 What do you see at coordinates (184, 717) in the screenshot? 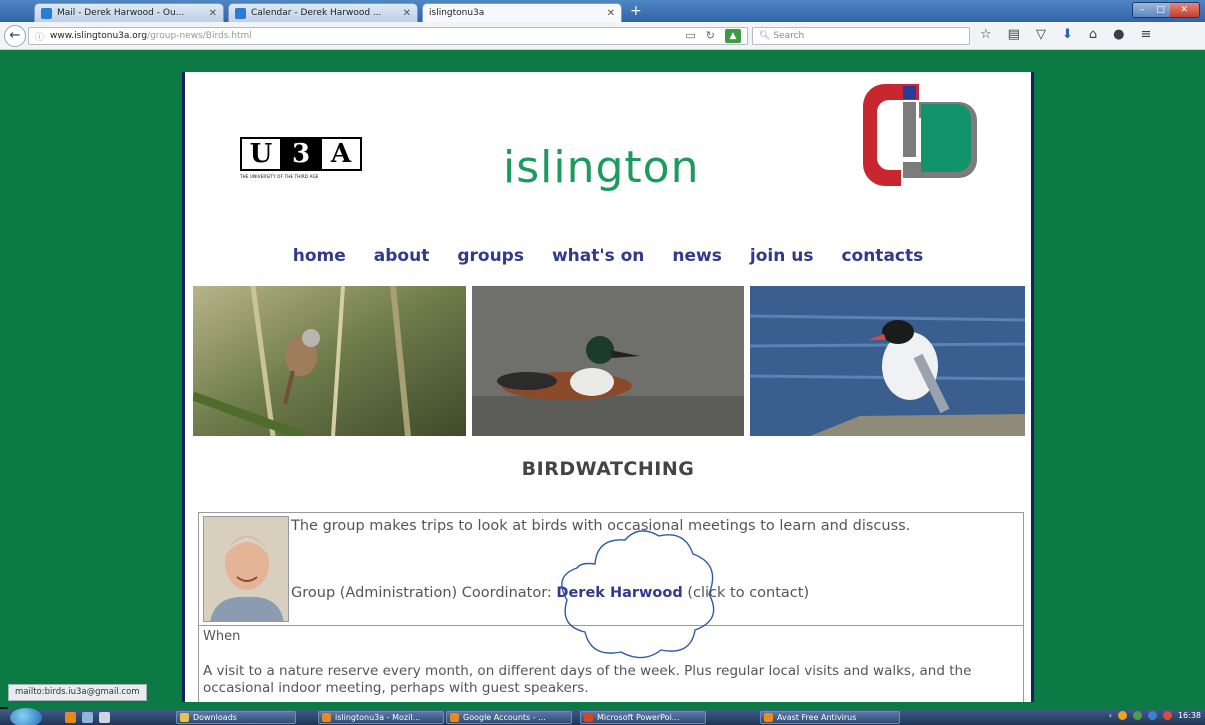
I see `folder-icon` at bounding box center [184, 717].